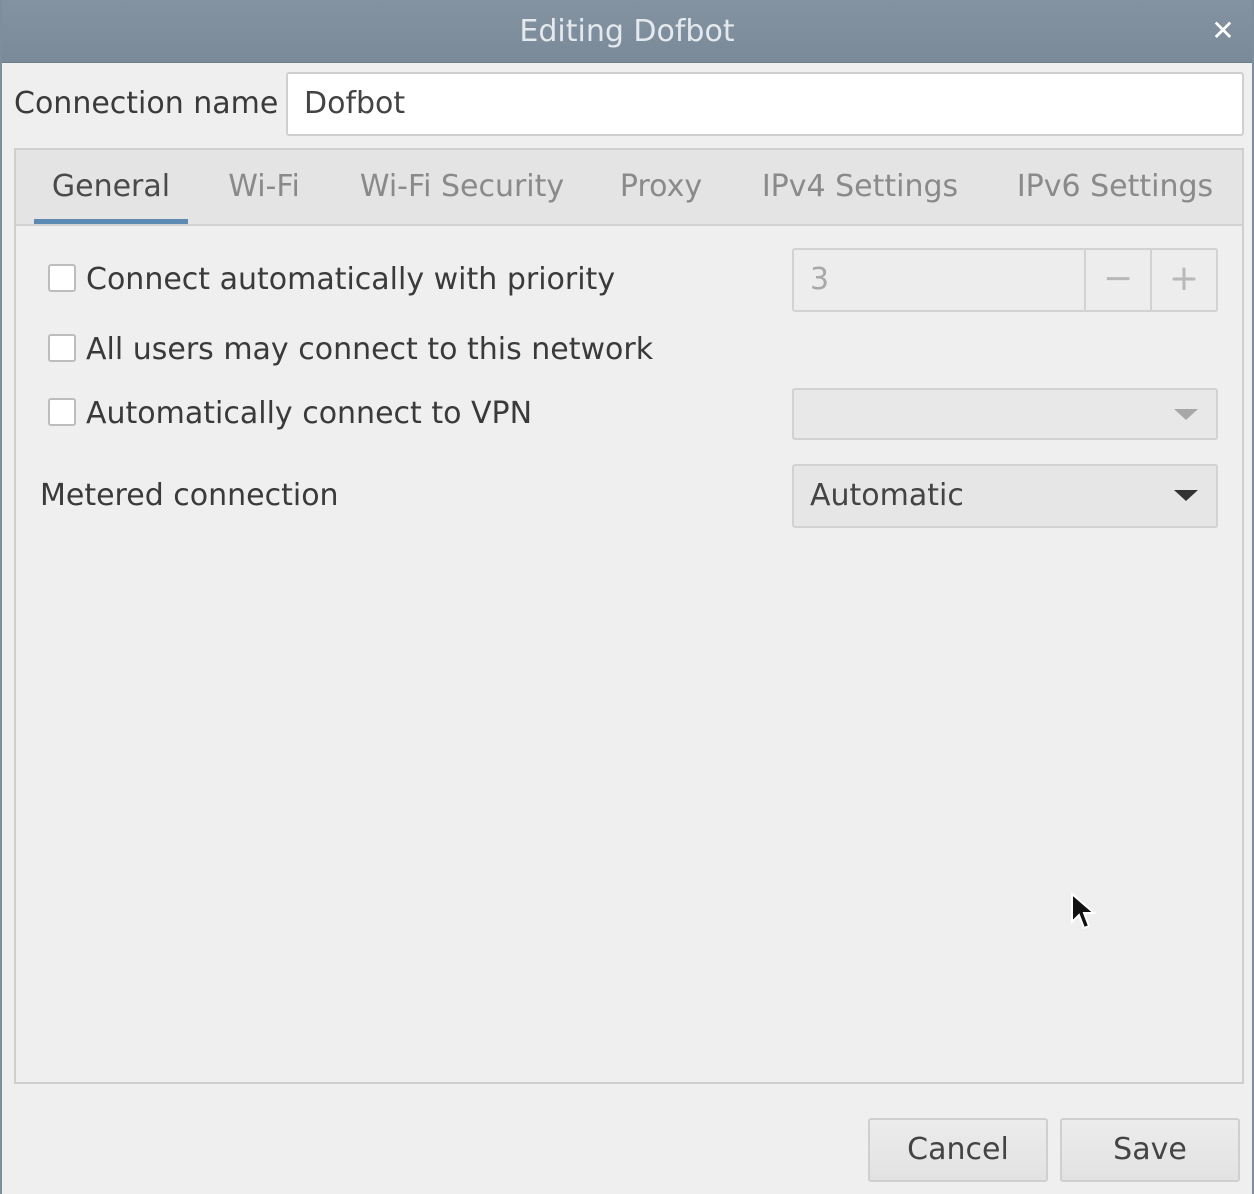  What do you see at coordinates (819, 280) in the screenshot?
I see `priority-value: 3` at bounding box center [819, 280].